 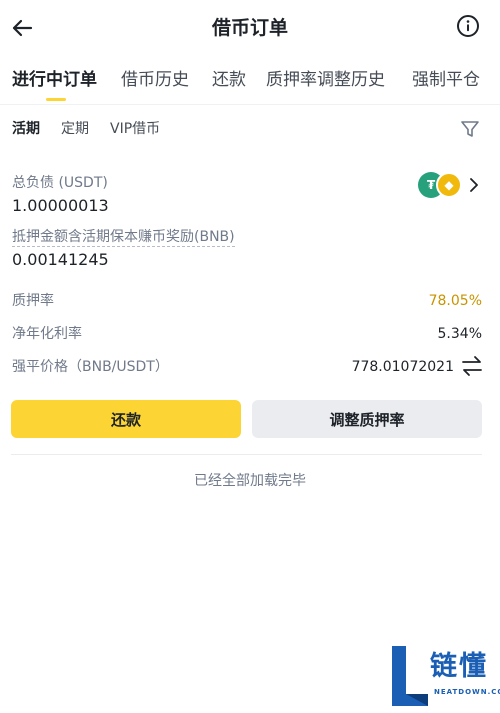 What do you see at coordinates (47, 334) in the screenshot?
I see `net-apr-label: 净年化利率` at bounding box center [47, 334].